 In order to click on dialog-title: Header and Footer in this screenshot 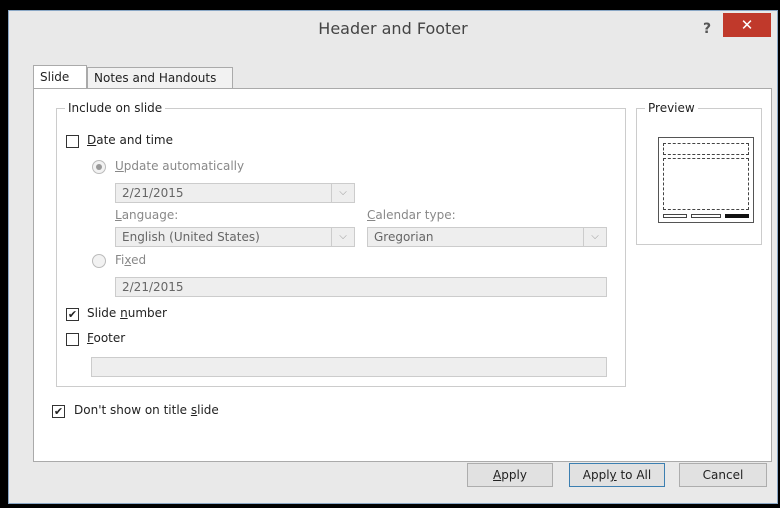, I will do `click(393, 28)`.